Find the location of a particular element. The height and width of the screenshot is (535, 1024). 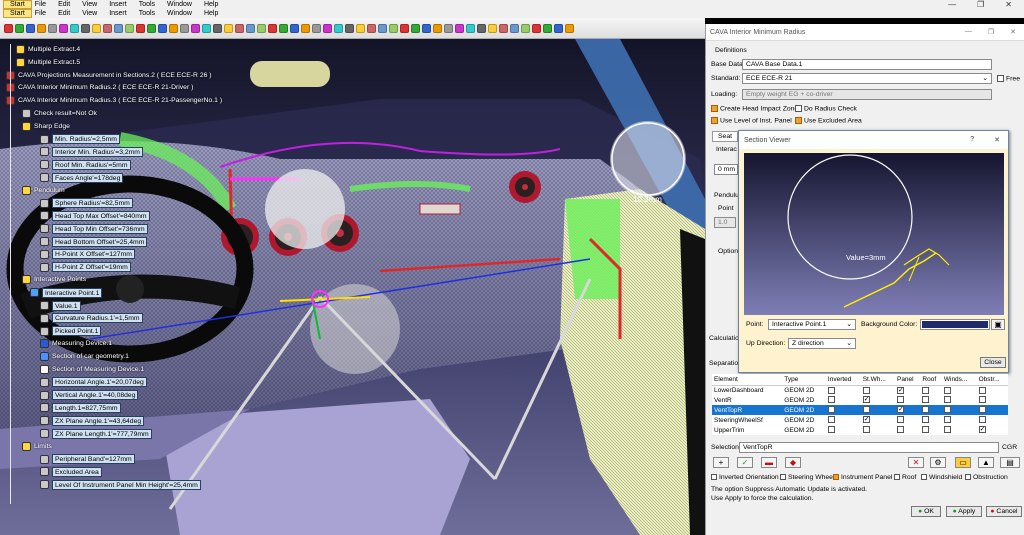

base-data-field: CAVA Base Data.1 is located at coordinates (867, 64).